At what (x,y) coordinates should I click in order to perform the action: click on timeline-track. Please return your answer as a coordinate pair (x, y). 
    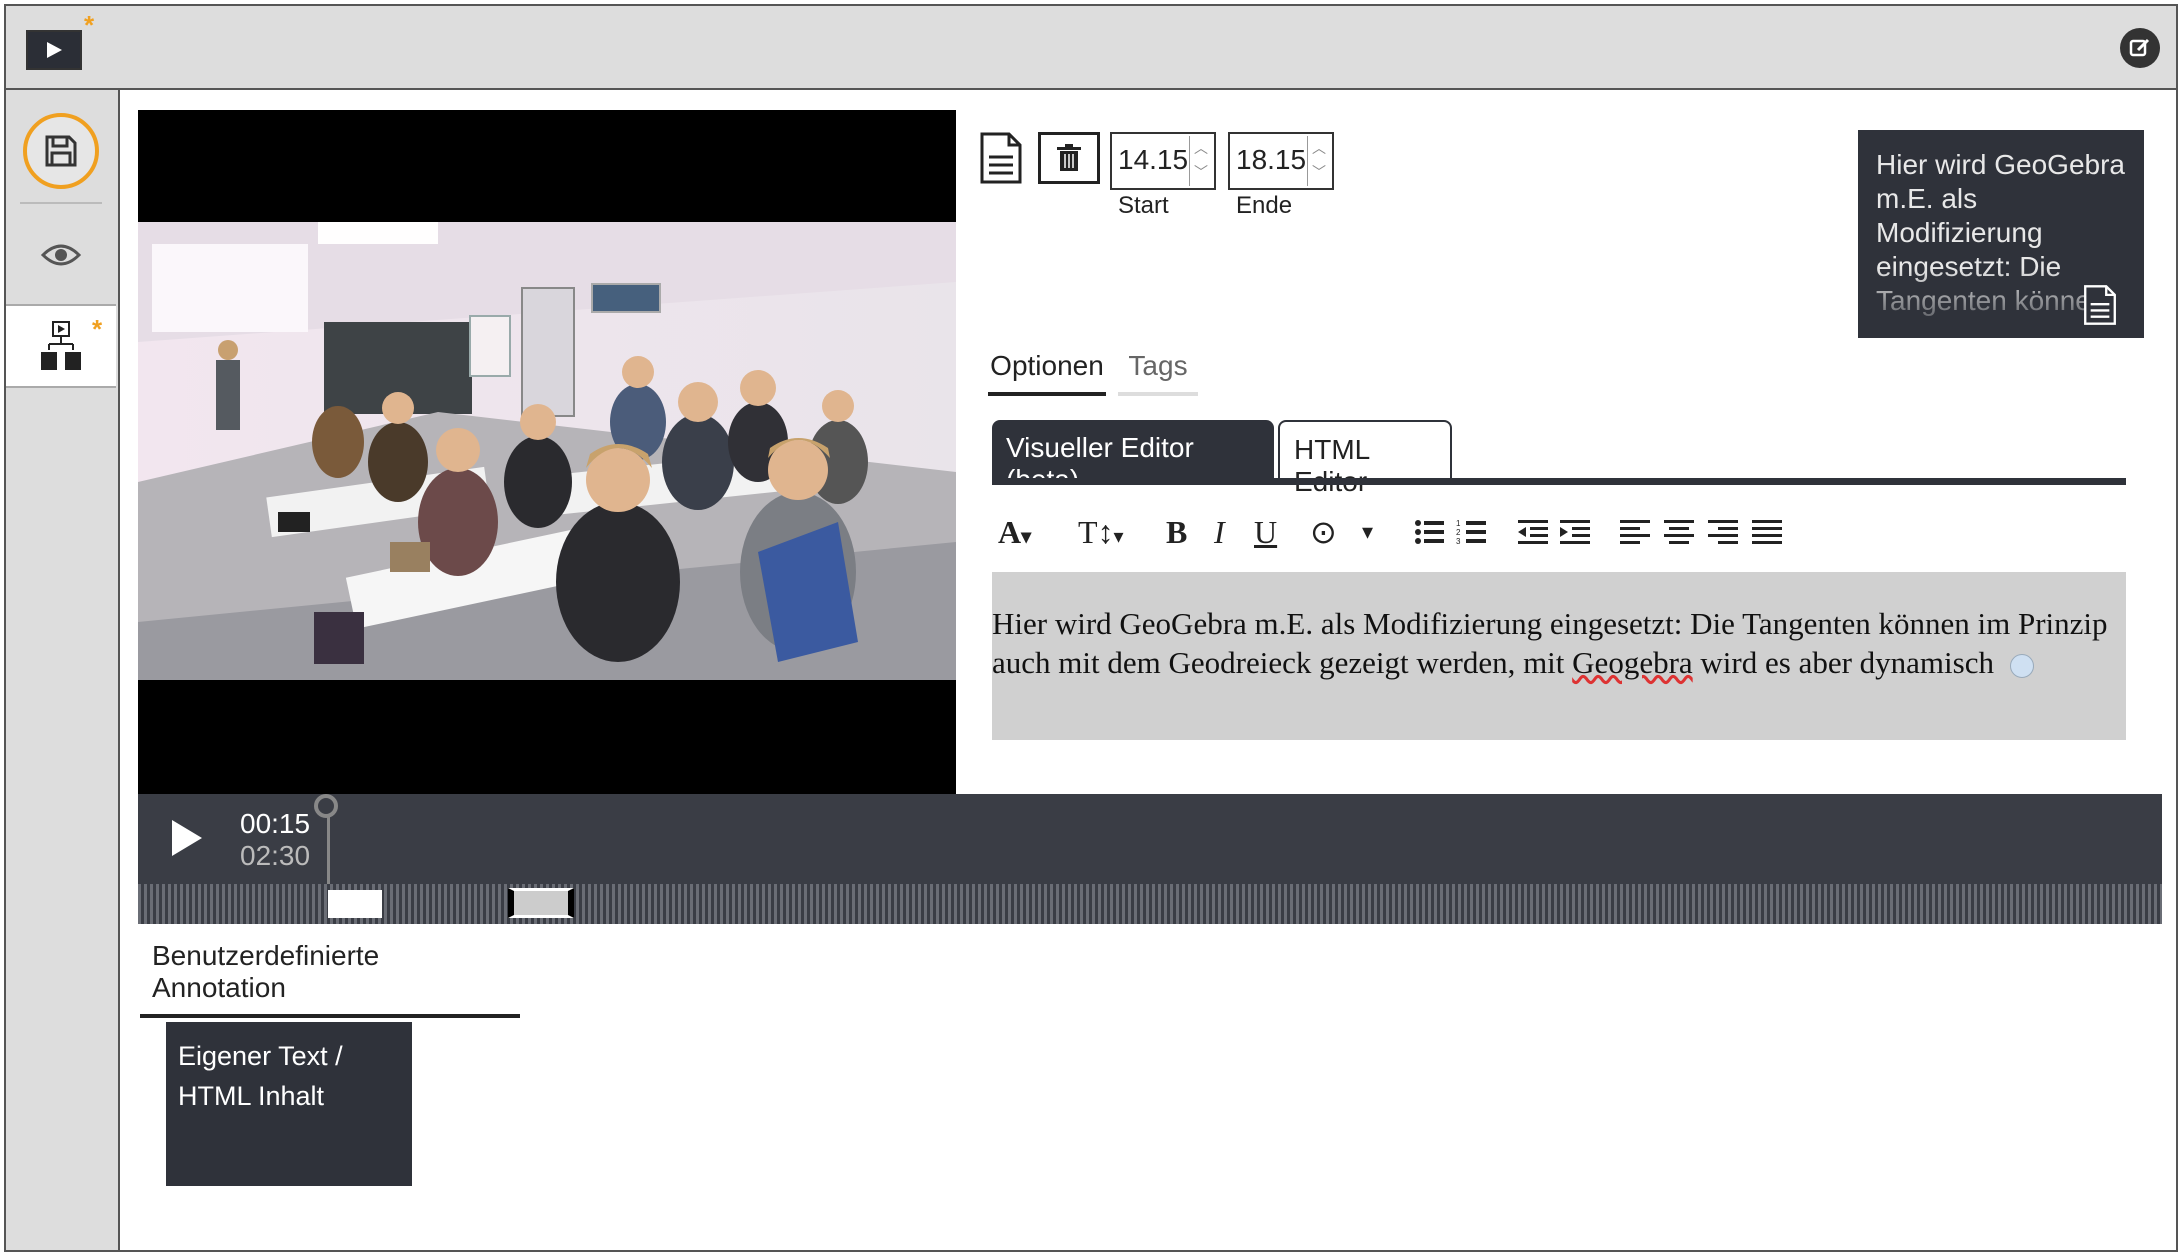
    Looking at the image, I should click on (1150, 904).